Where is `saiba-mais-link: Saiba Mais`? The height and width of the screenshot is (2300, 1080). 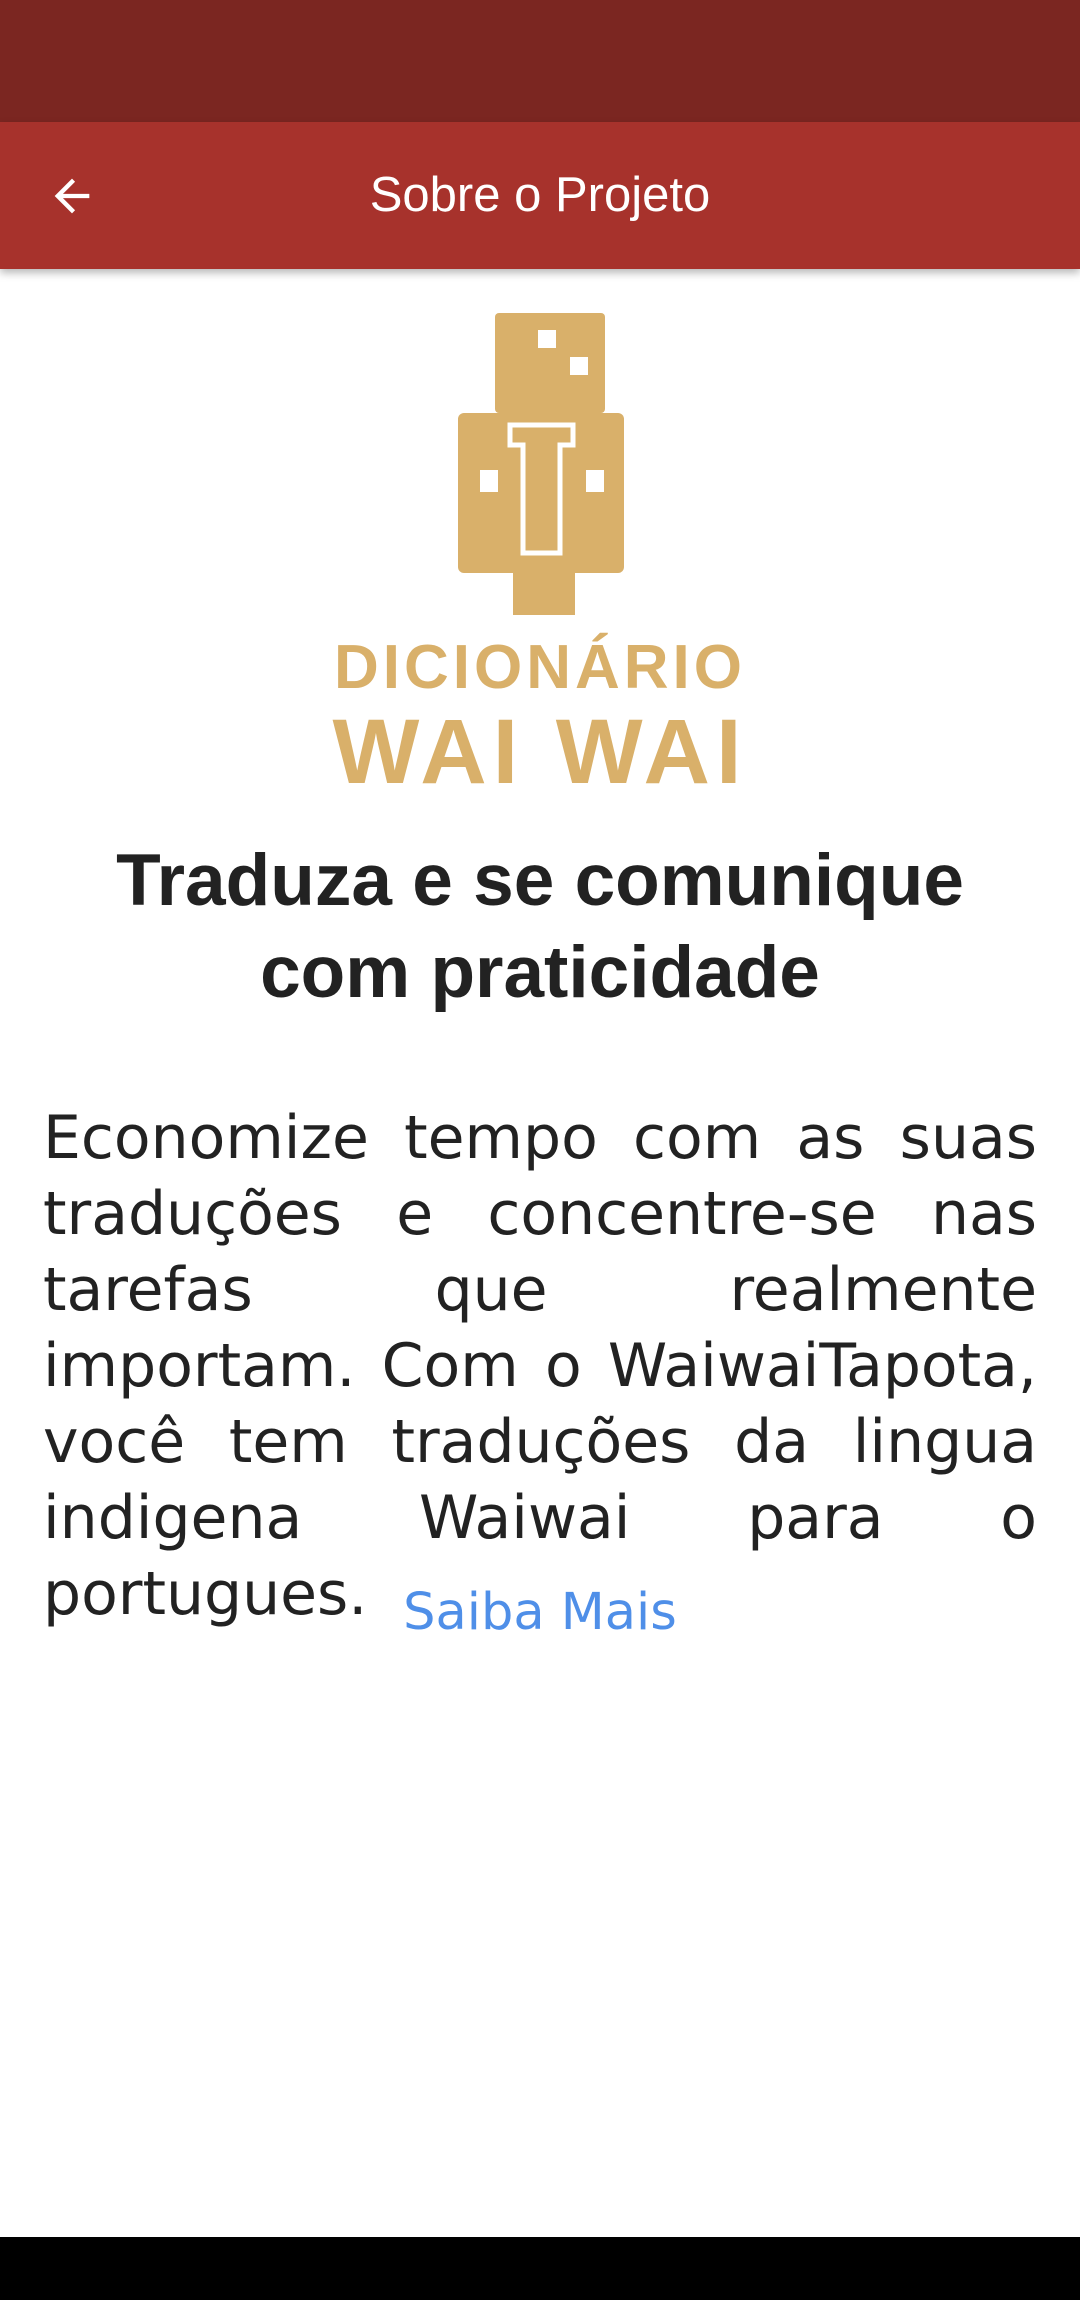 saiba-mais-link: Saiba Mais is located at coordinates (540, 1612).